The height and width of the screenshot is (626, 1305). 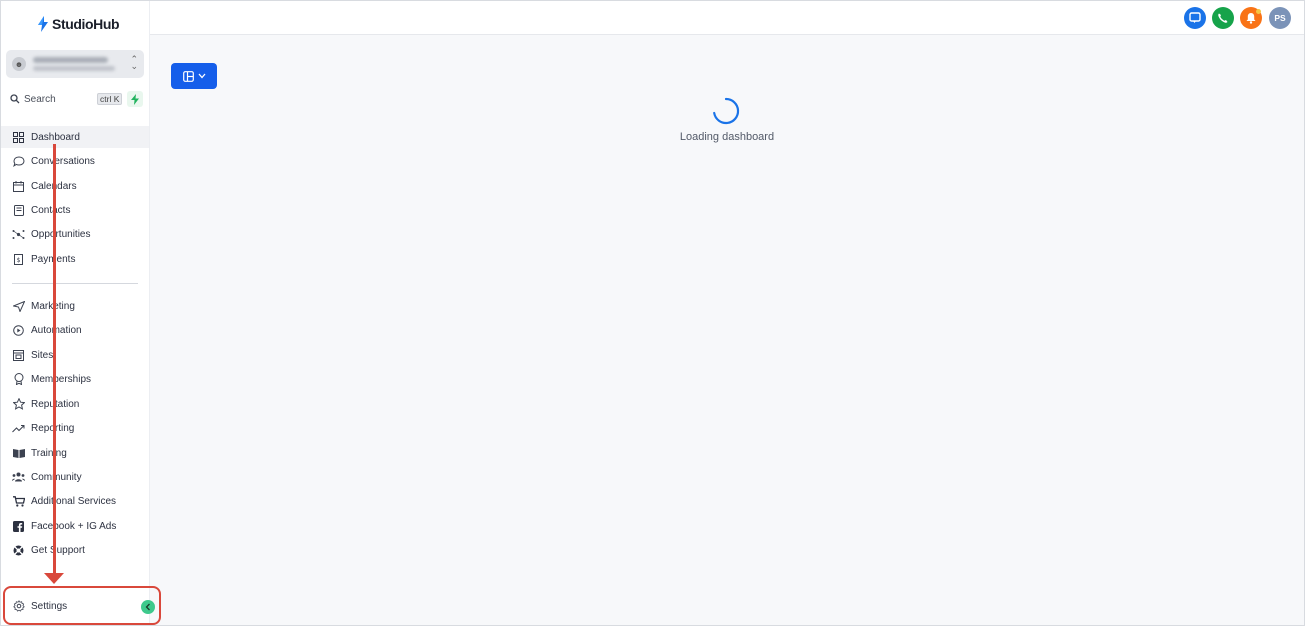 I want to click on cart-icon, so click(x=18, y=501).